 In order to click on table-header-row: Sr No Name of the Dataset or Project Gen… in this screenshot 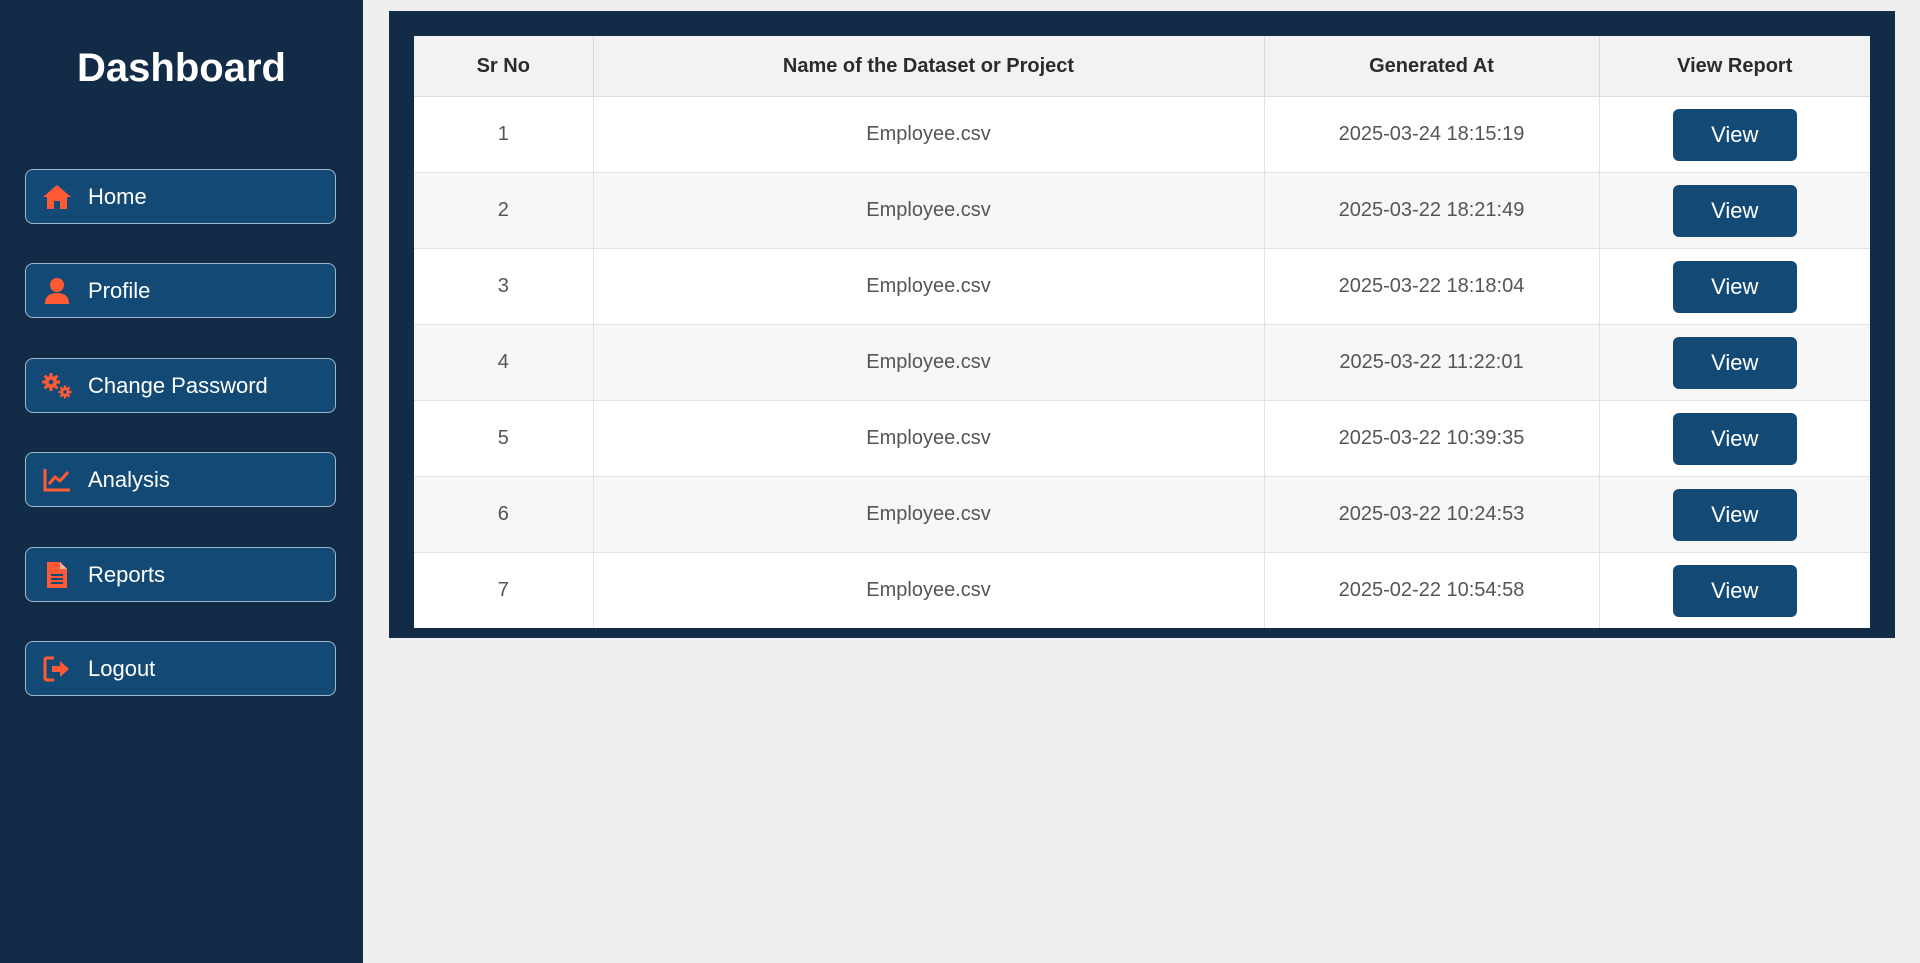, I will do `click(1142, 66)`.